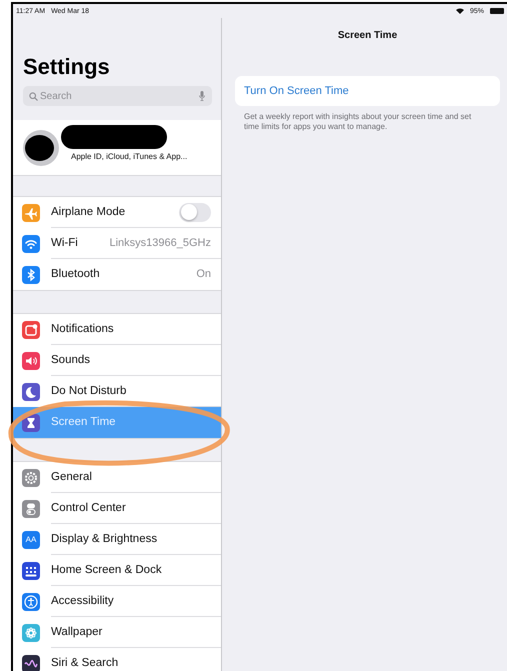  What do you see at coordinates (65, 243) in the screenshot?
I see `row-label: Wi-Fi` at bounding box center [65, 243].